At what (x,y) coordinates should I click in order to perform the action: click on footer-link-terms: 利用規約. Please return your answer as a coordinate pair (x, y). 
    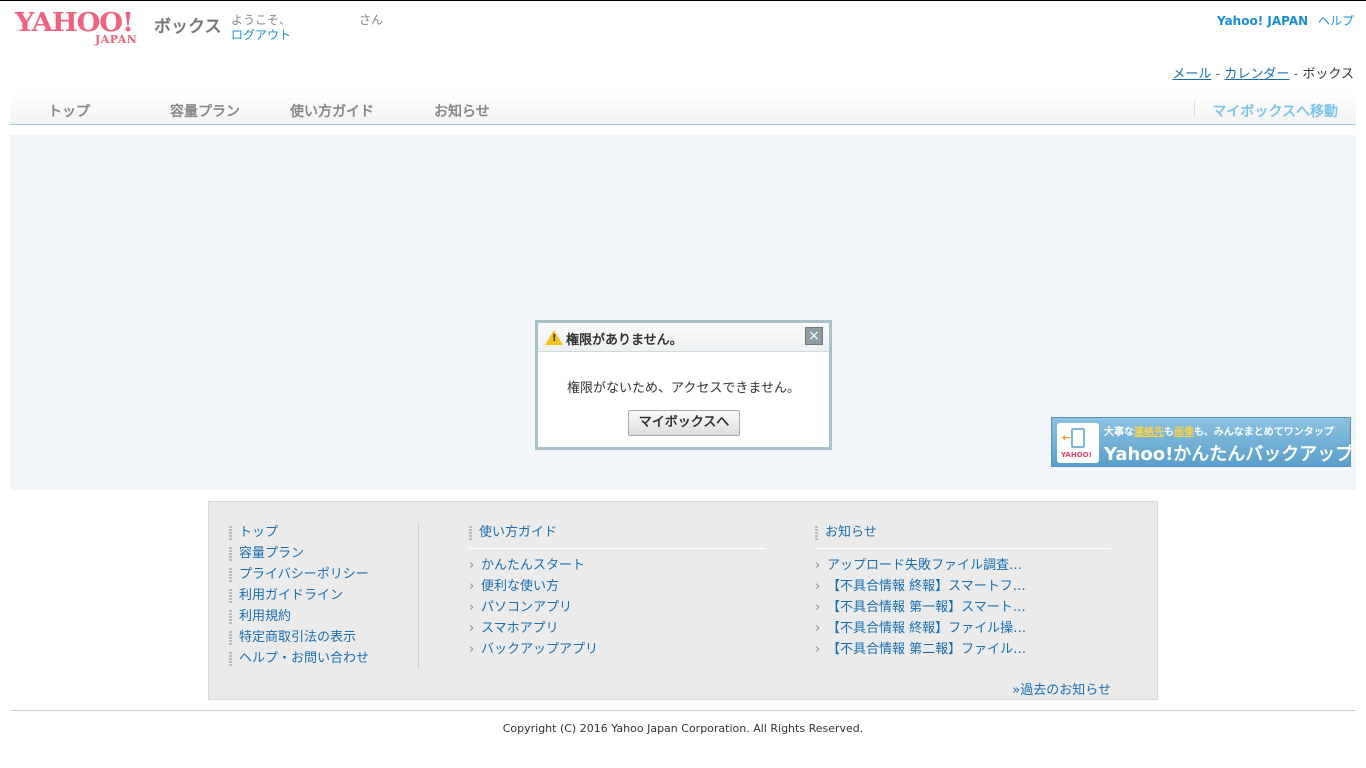
    Looking at the image, I should click on (299, 616).